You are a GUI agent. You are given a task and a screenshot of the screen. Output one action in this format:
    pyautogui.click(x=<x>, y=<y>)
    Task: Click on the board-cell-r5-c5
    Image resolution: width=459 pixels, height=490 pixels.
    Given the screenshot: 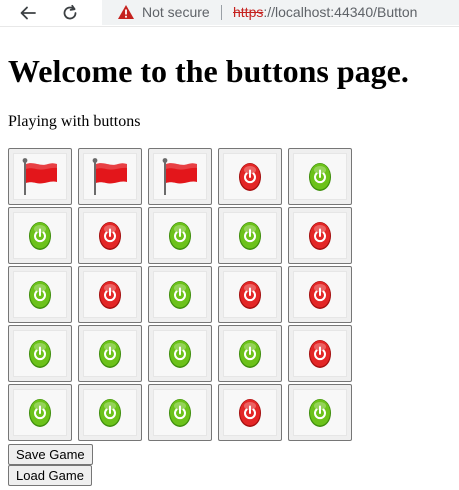 What is the action you would take?
    pyautogui.click(x=320, y=412)
    